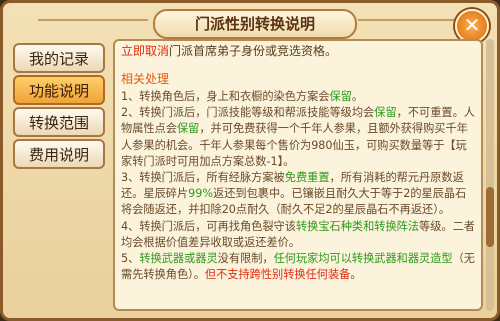  What do you see at coordinates (472, 26) in the screenshot?
I see `close-button: ✕` at bounding box center [472, 26].